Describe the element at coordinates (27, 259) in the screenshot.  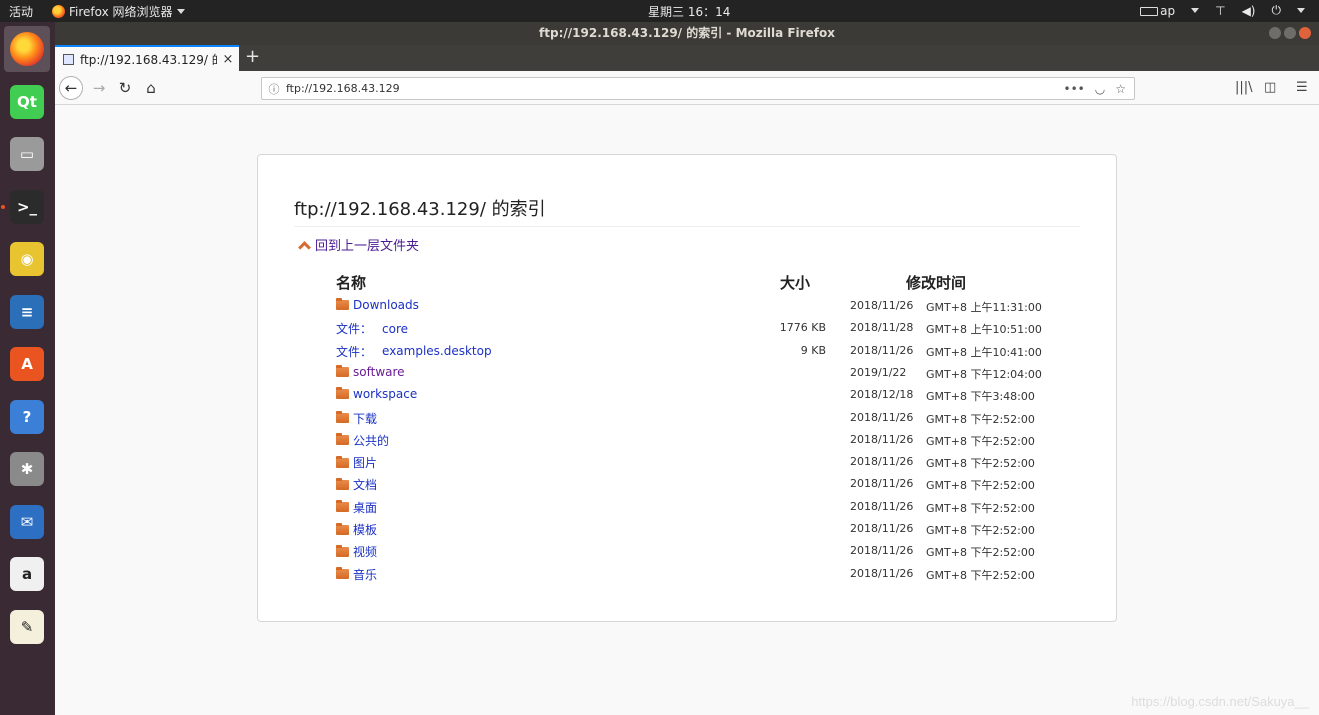
I see `launcher-item: ◉` at that location.